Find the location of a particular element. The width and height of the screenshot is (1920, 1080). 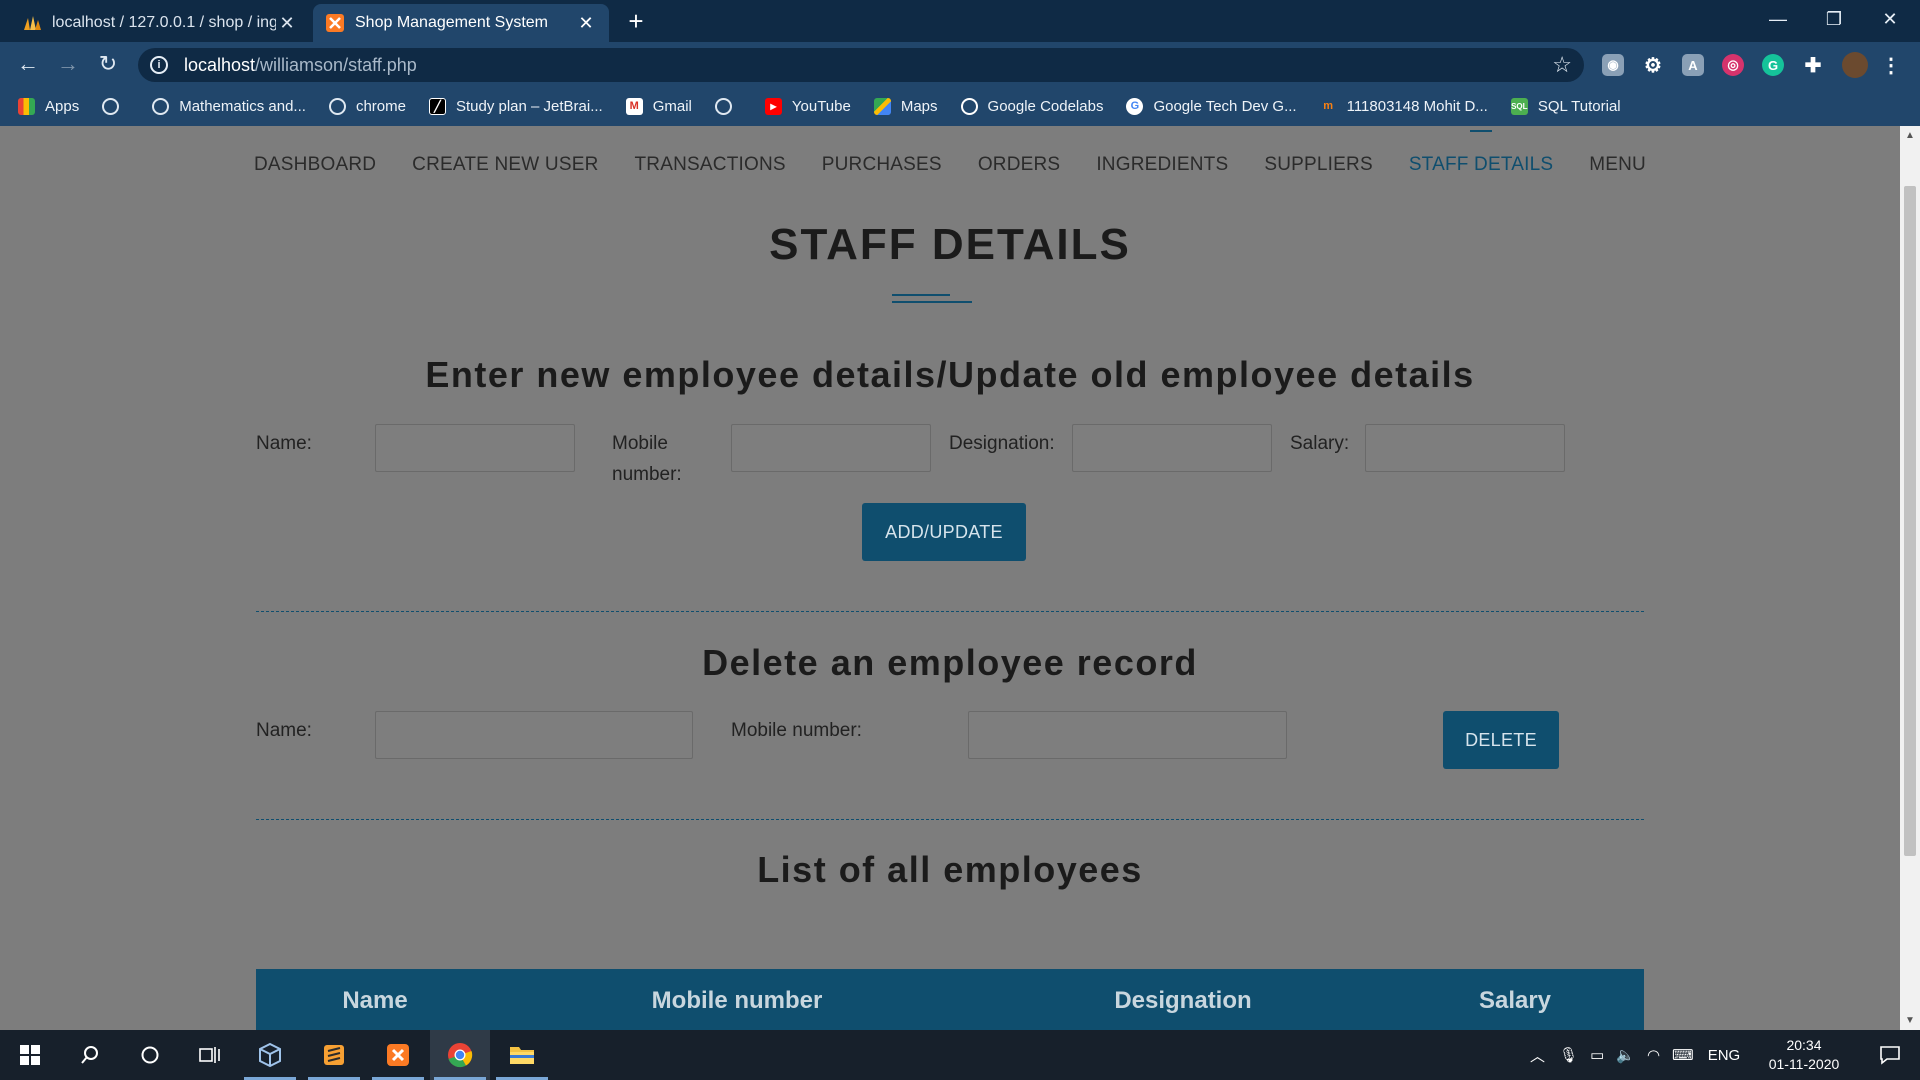

bookmark-sql-tutorial: SQL SQL Tutorial is located at coordinates (1565, 106).